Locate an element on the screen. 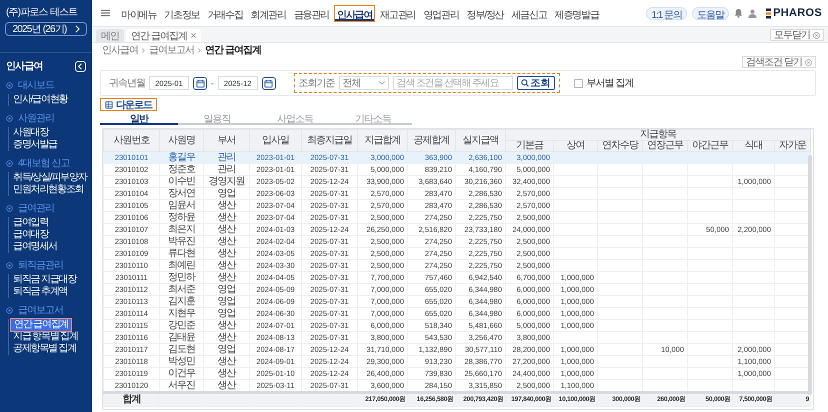 This screenshot has height=412, width=828. logo-text: PHAROS is located at coordinates (797, 13).